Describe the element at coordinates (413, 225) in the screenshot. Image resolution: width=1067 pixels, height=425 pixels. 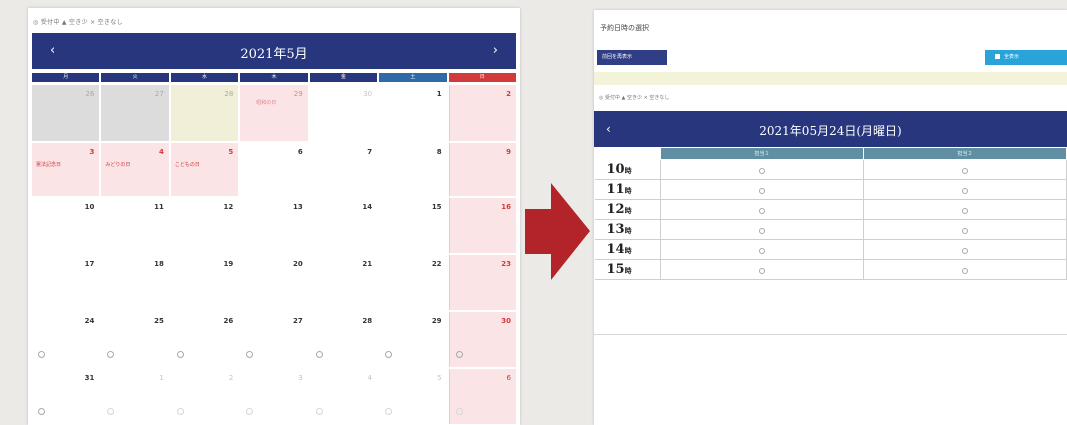
I see `calendar-day-cell: 15` at that location.